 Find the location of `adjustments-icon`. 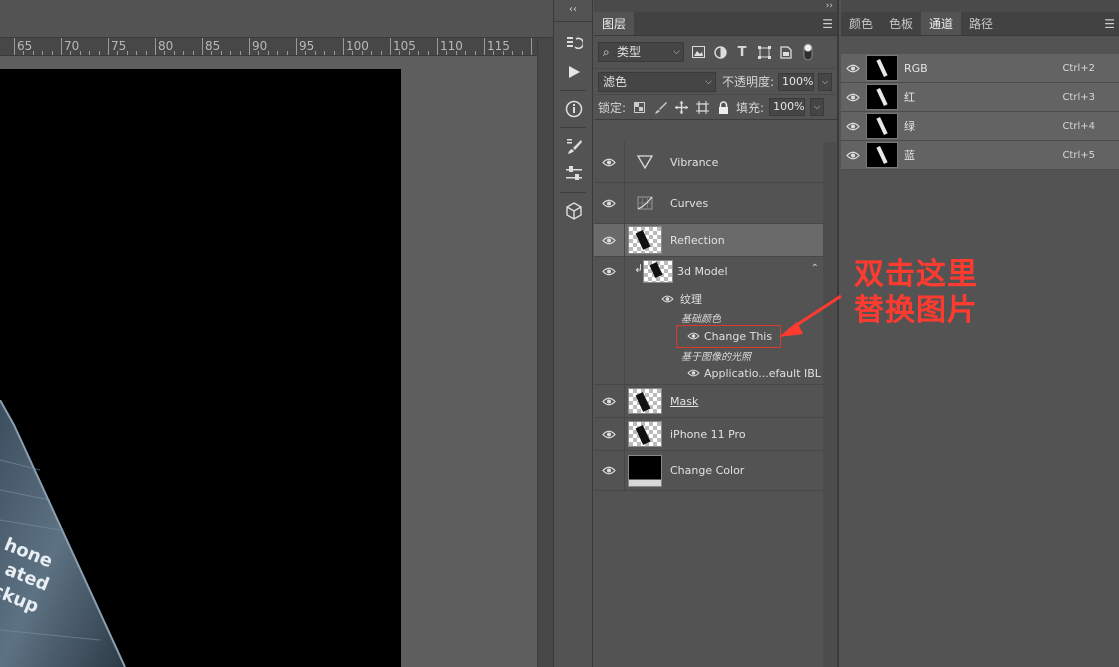

adjustments-icon is located at coordinates (574, 174).